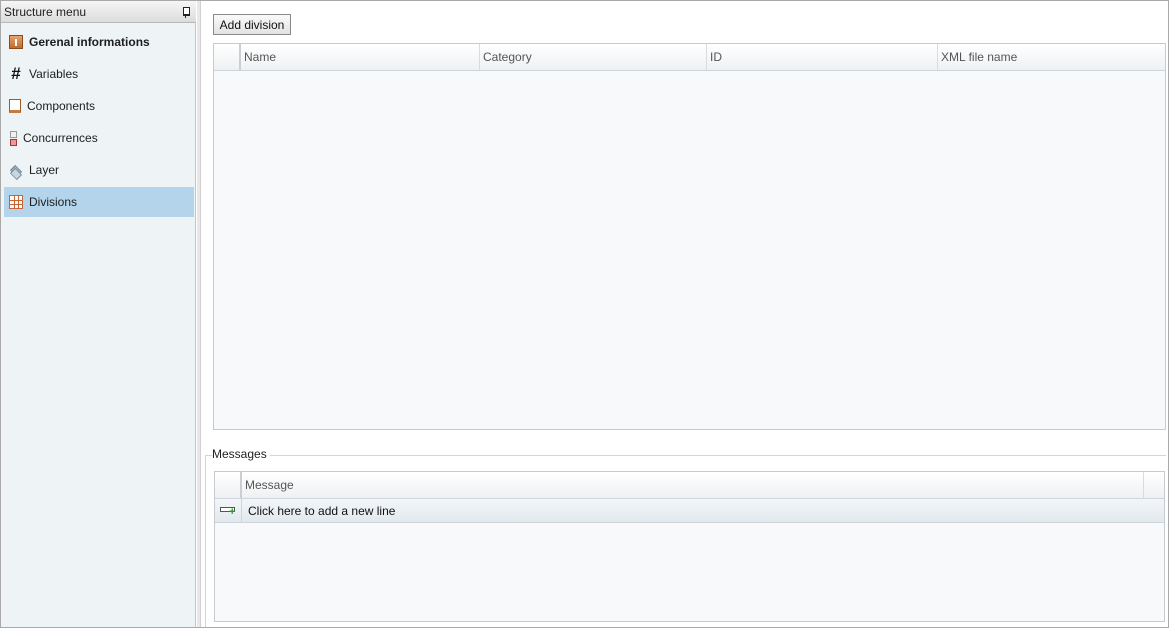  I want to click on add-new-line-row: Click here to add a new line, so click(689, 511).